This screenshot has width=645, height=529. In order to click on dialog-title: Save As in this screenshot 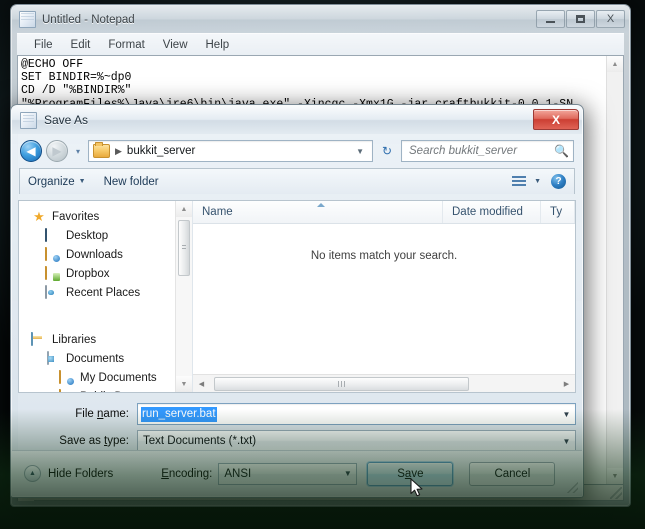, I will do `click(66, 120)`.